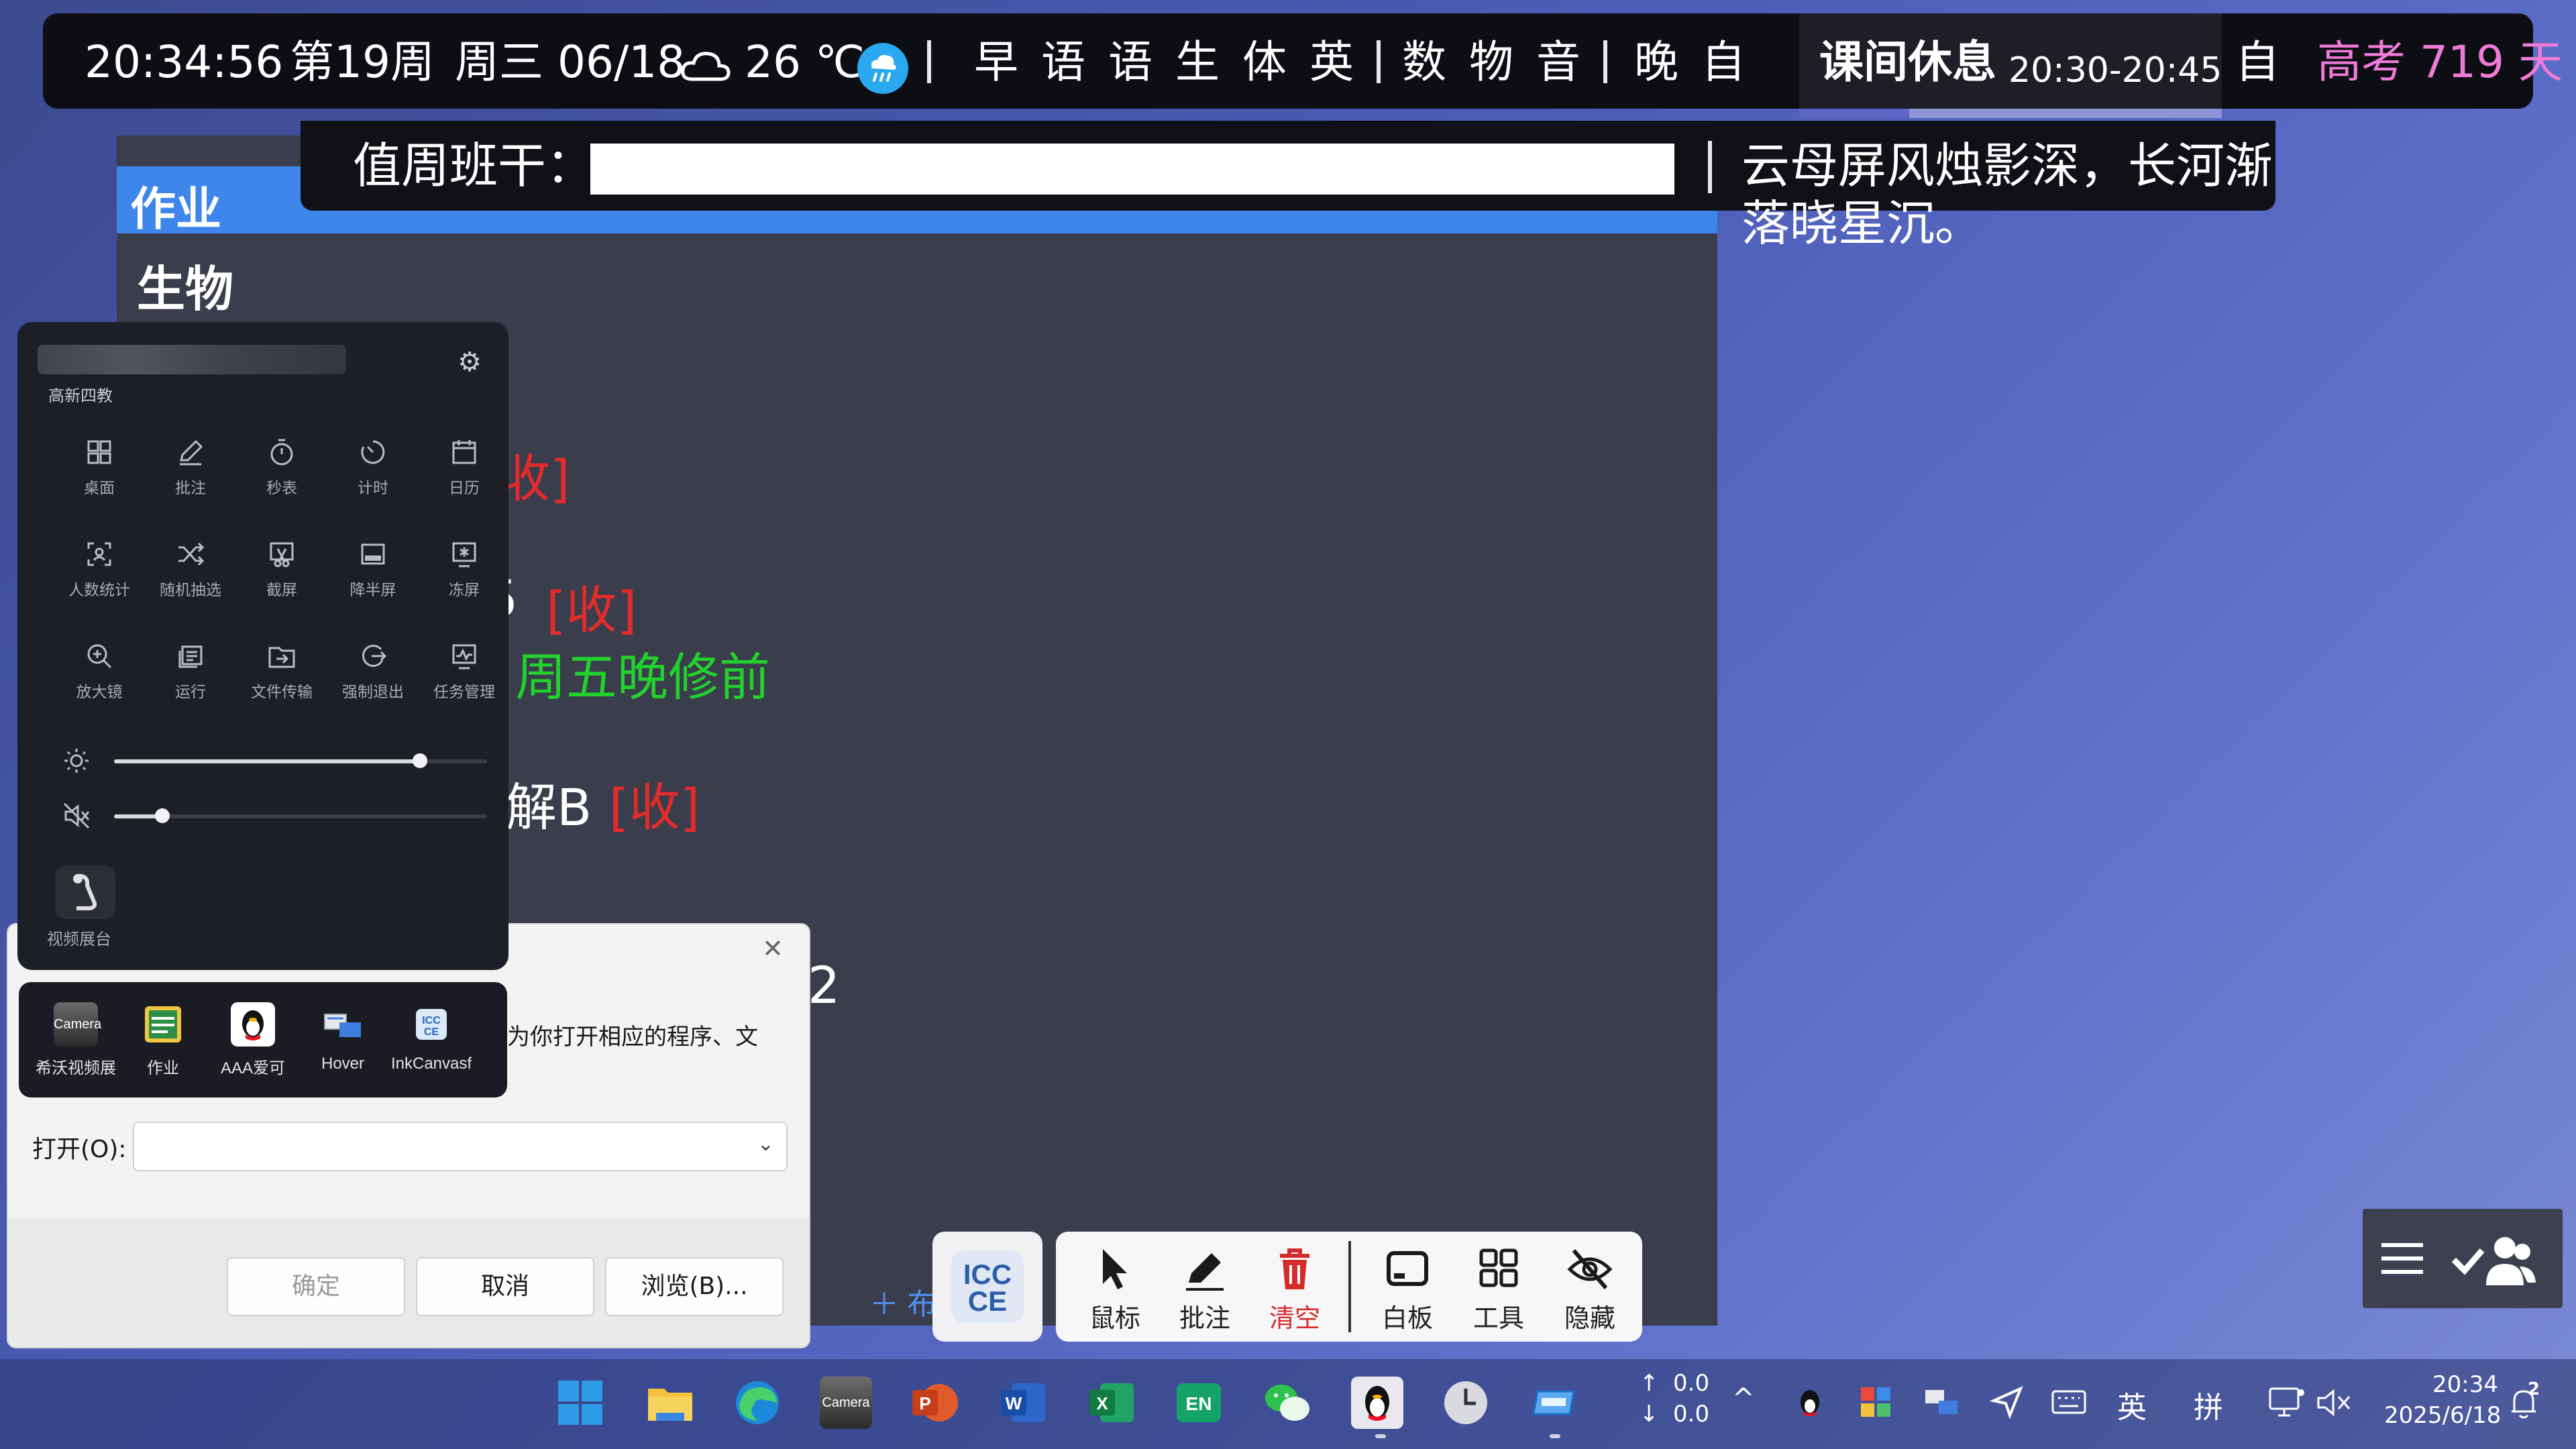 The height and width of the screenshot is (1449, 2576). What do you see at coordinates (373, 670) in the screenshot?
I see `tool-force-exit: 强制退出` at bounding box center [373, 670].